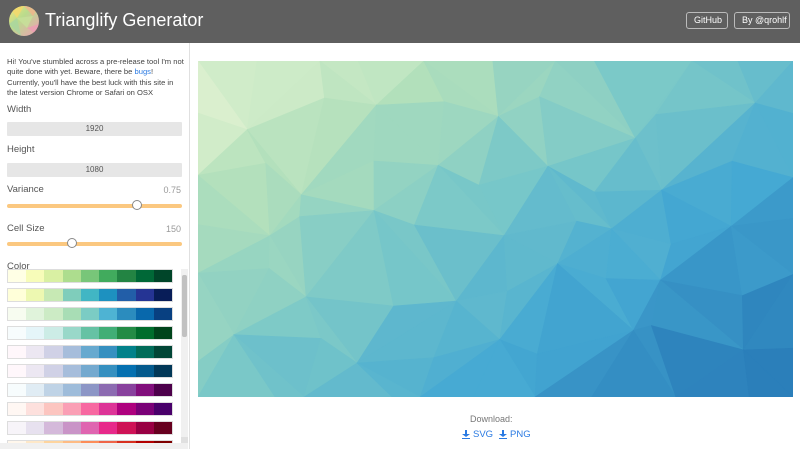 The image size is (800, 449). I want to click on height-label: Height, so click(21, 149).